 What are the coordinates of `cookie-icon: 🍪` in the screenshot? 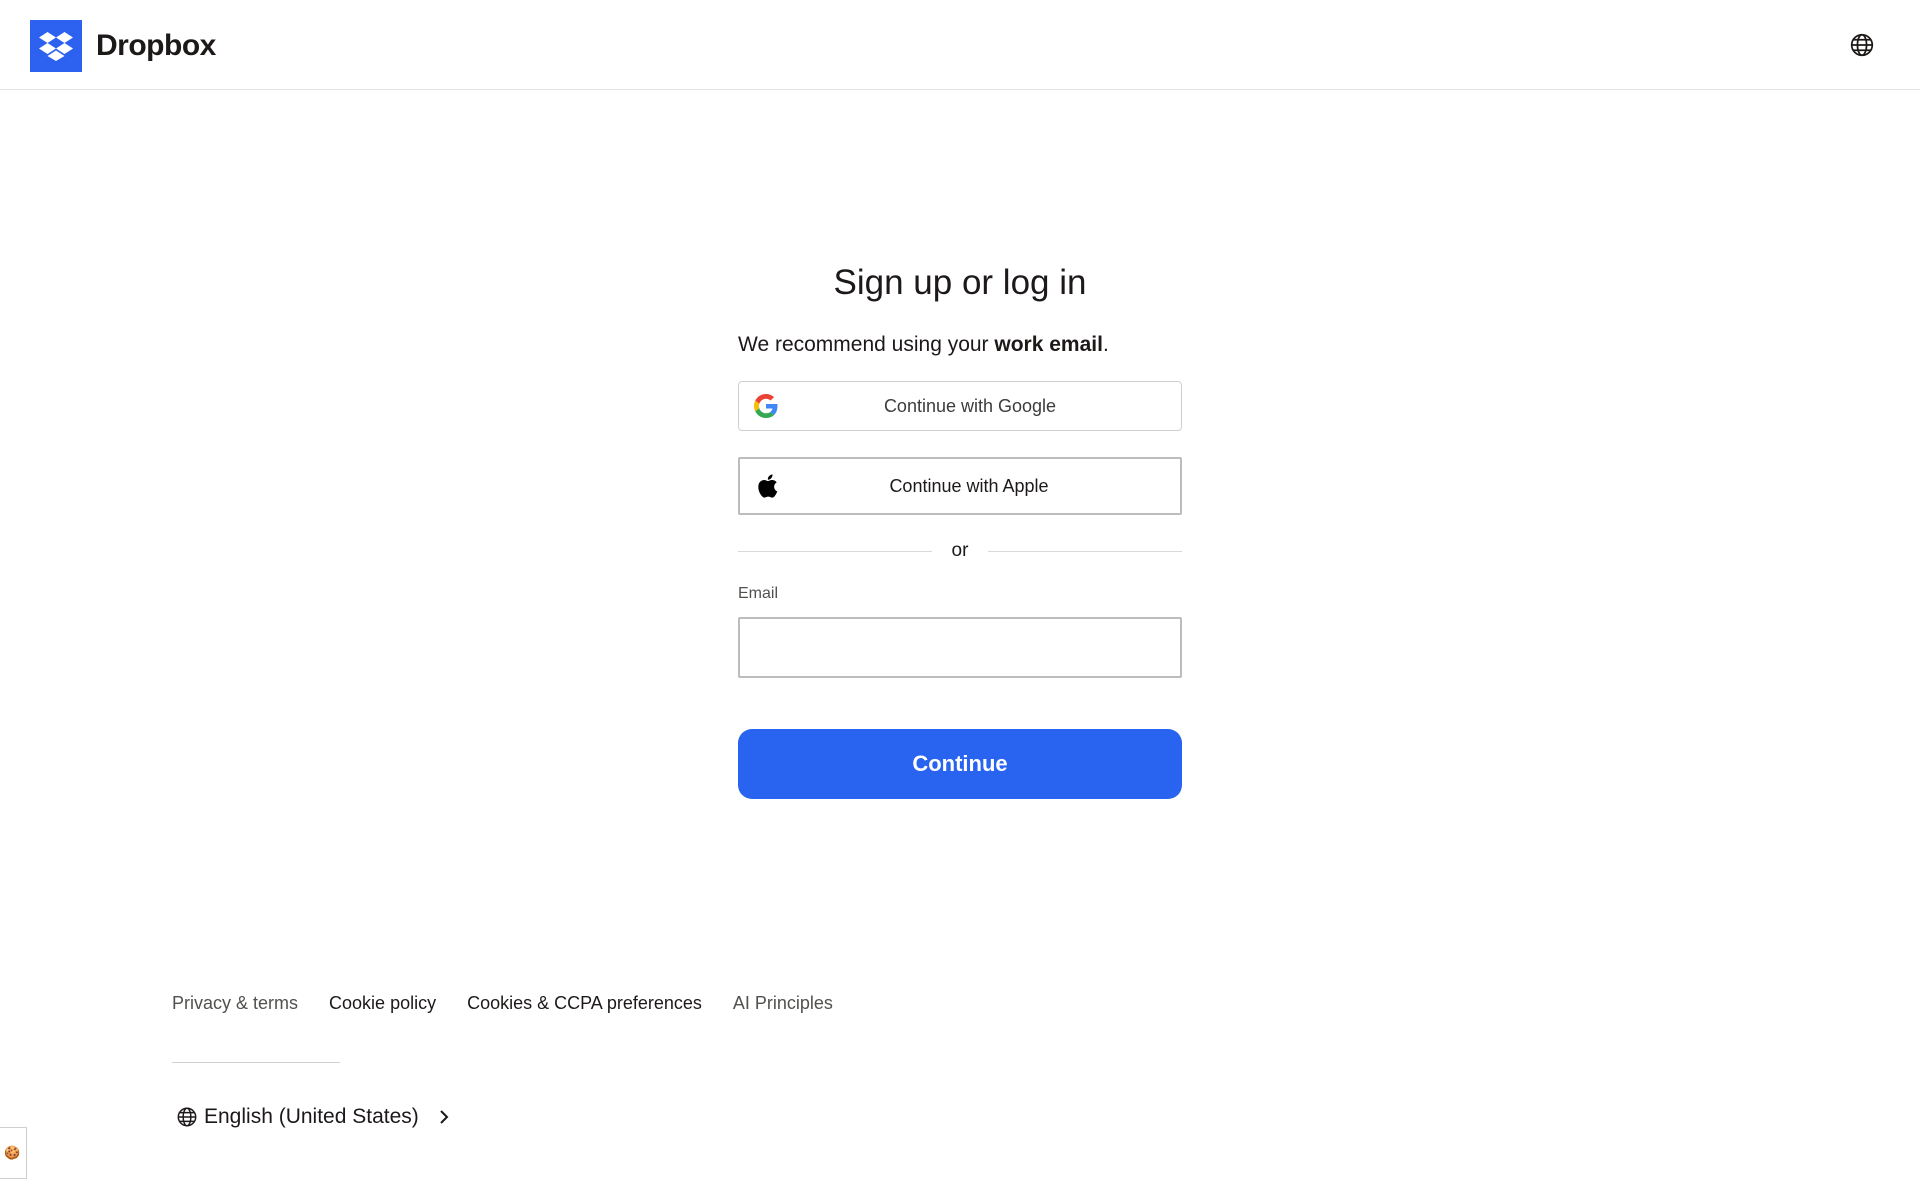 It's located at (12, 1152).